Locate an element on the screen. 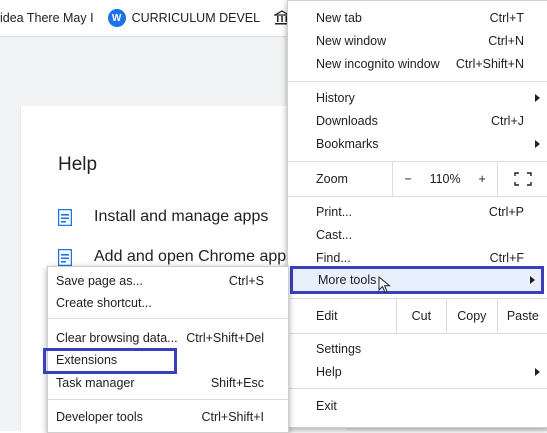  menu-shortcut: Ctrl+N is located at coordinates (506, 40).